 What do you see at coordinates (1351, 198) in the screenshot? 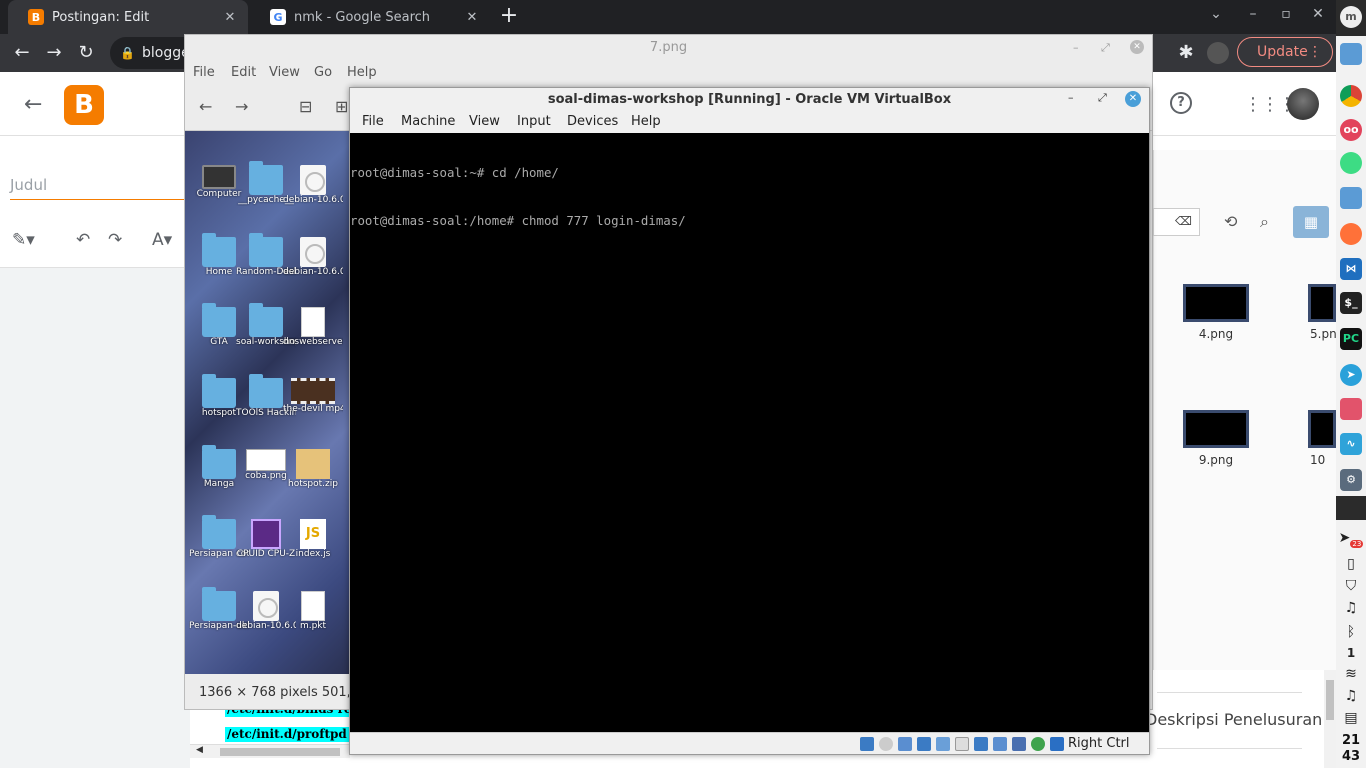
I see `folder-icon` at bounding box center [1351, 198].